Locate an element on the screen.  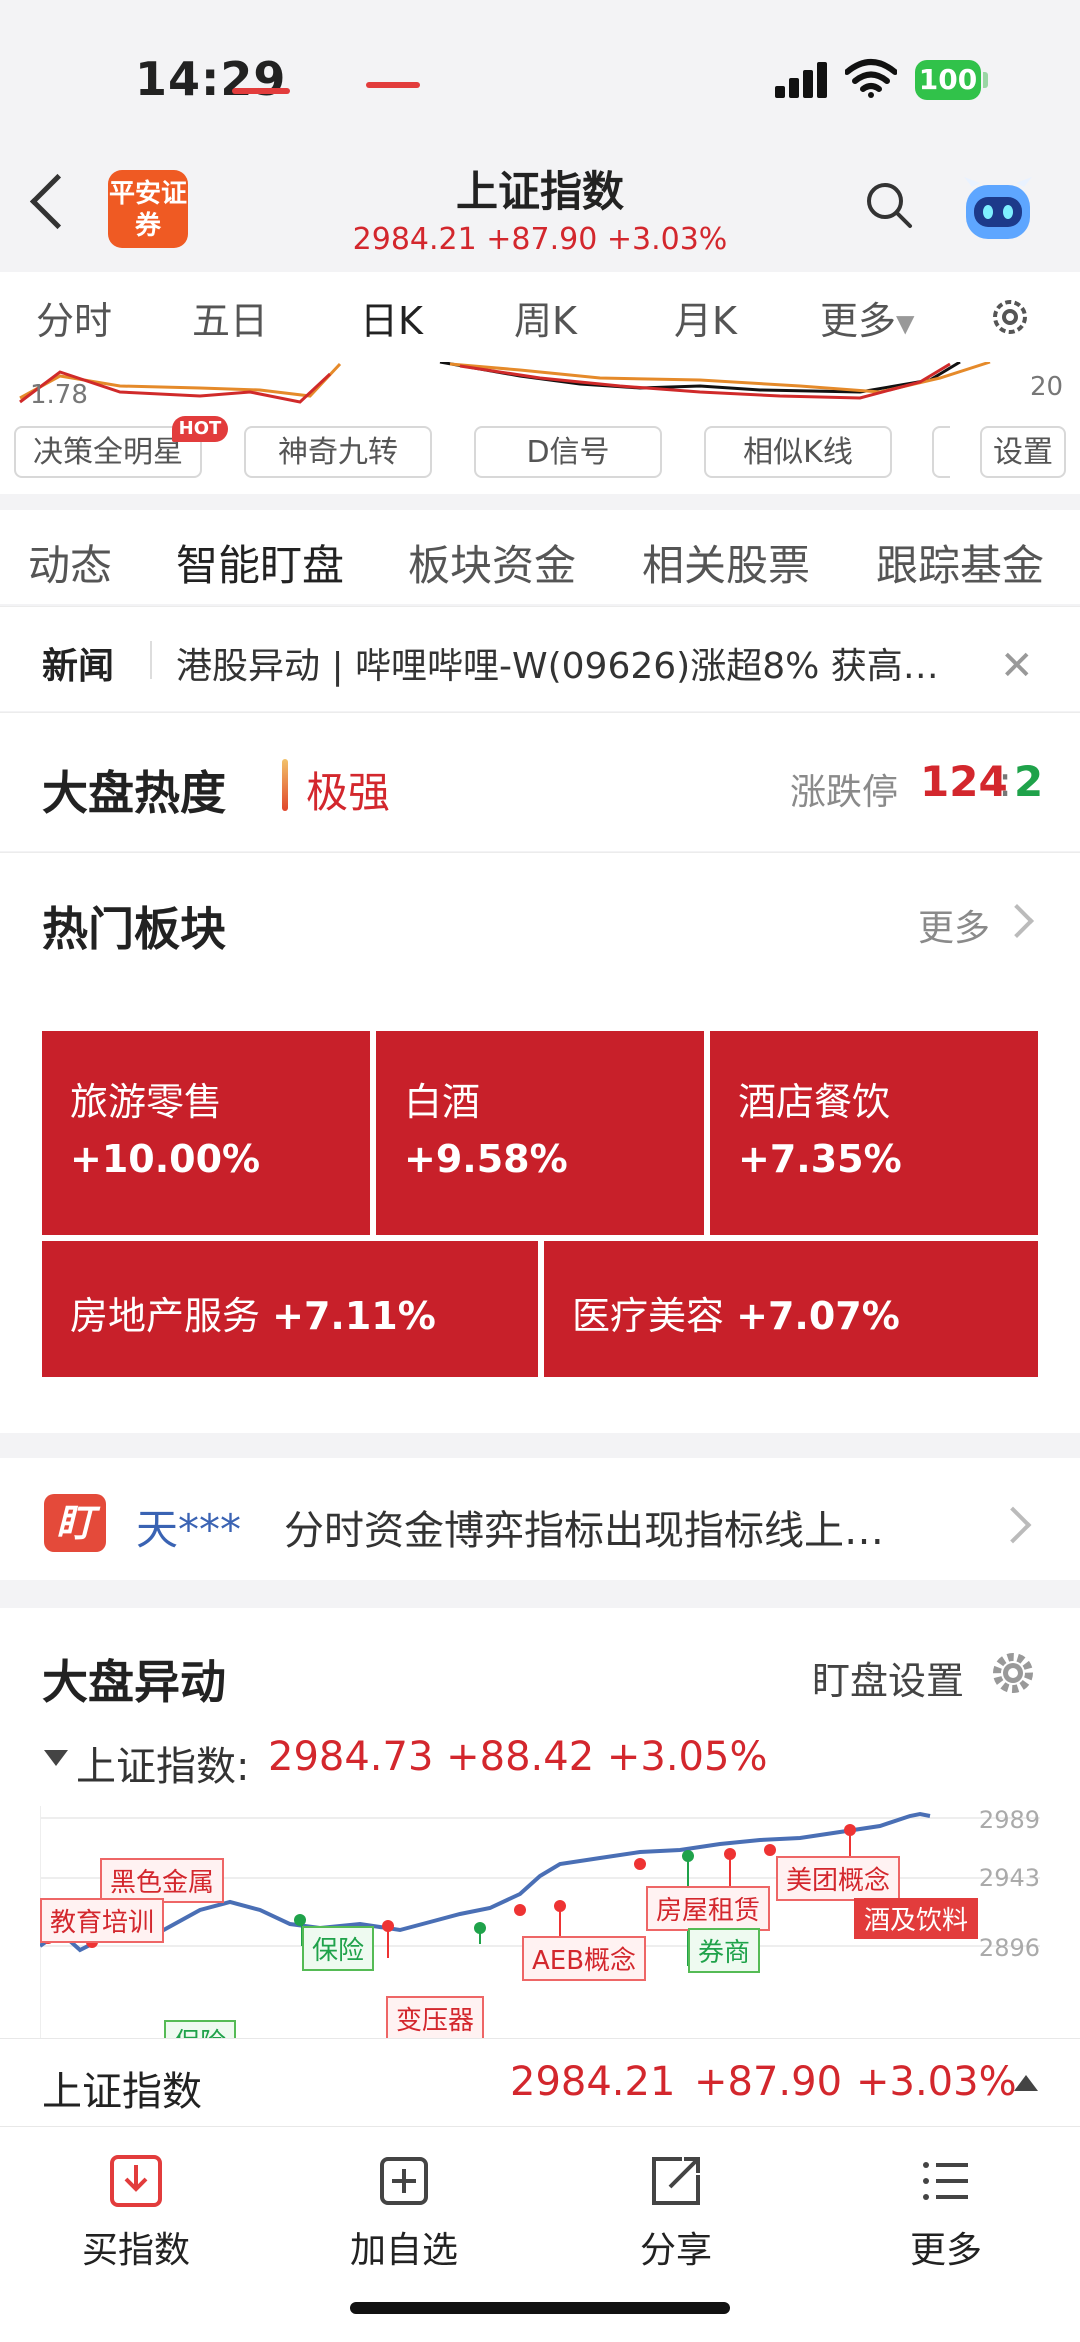
y-tick: 2896 is located at coordinates (1009, 1948).